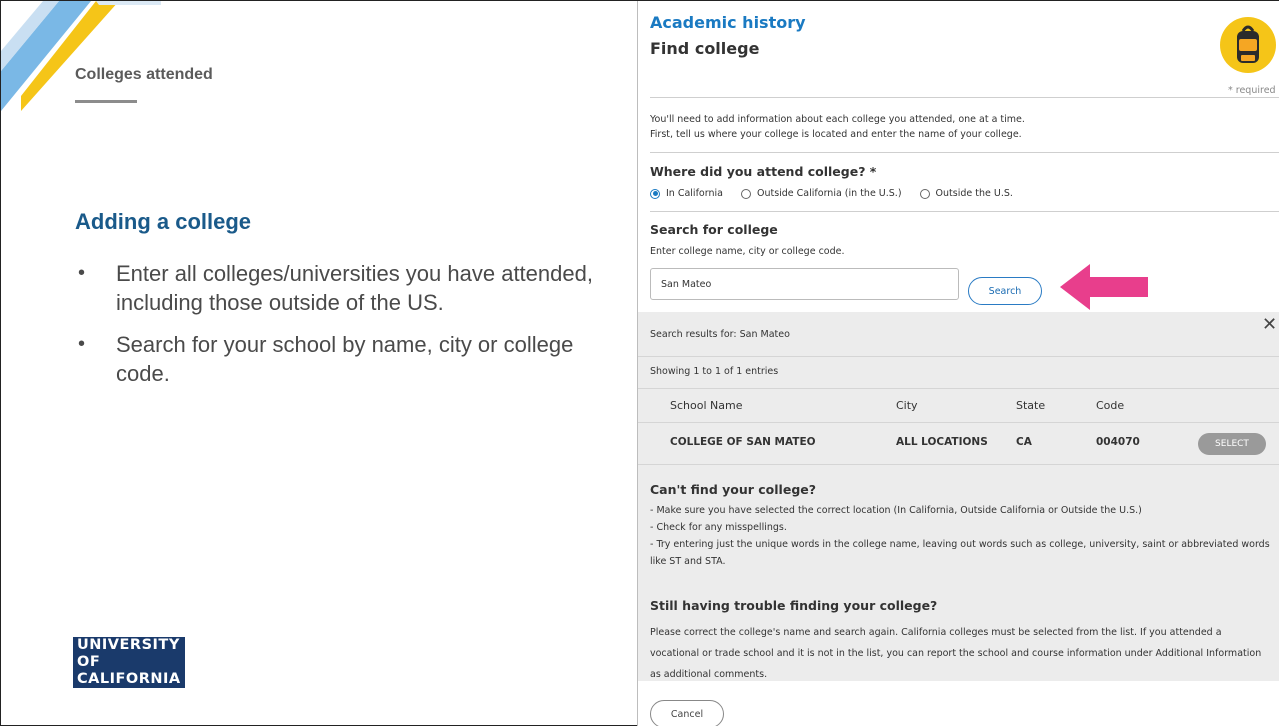 This screenshot has height=726, width=1279. Describe the element at coordinates (718, 527) in the screenshot. I see `tip-line: - Check for any misspellings.` at that location.